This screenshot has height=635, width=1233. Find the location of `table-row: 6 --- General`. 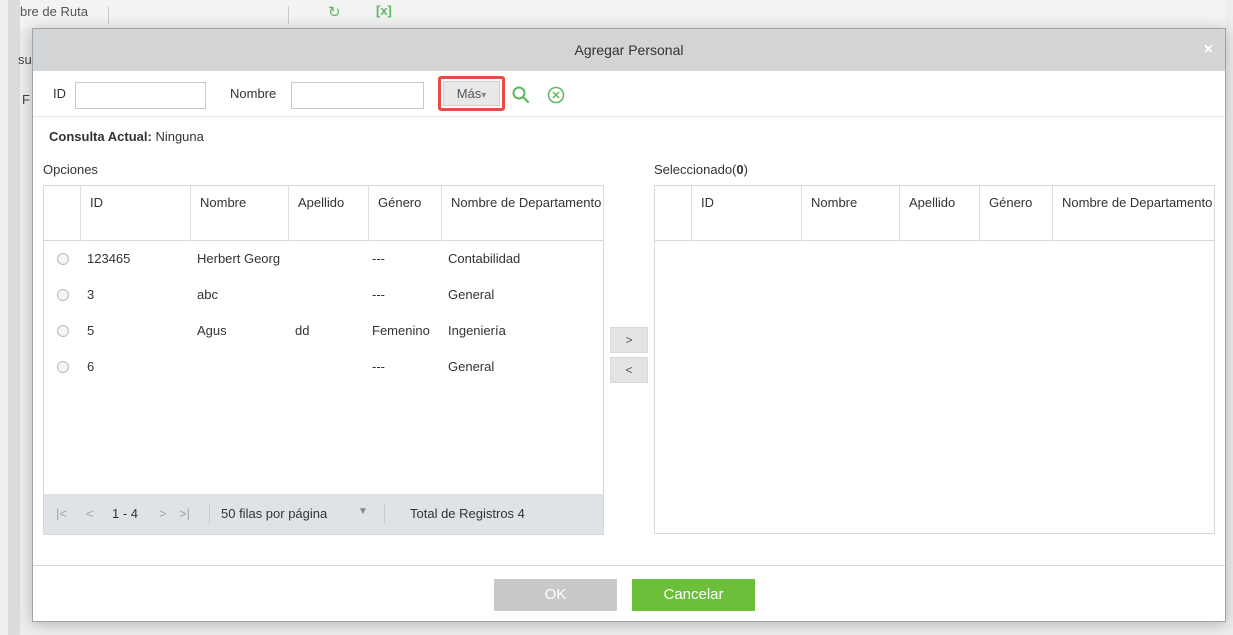

table-row: 6 --- General is located at coordinates (323, 367).